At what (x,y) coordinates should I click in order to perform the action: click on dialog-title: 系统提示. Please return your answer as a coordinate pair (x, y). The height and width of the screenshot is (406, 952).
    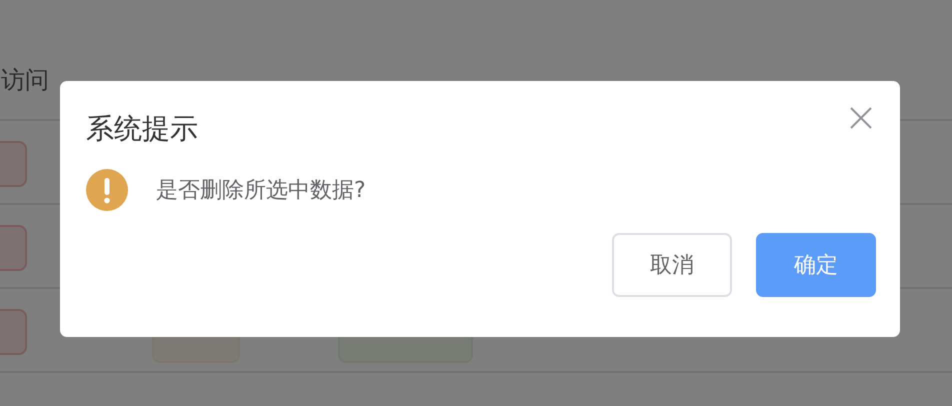
    Looking at the image, I should click on (142, 129).